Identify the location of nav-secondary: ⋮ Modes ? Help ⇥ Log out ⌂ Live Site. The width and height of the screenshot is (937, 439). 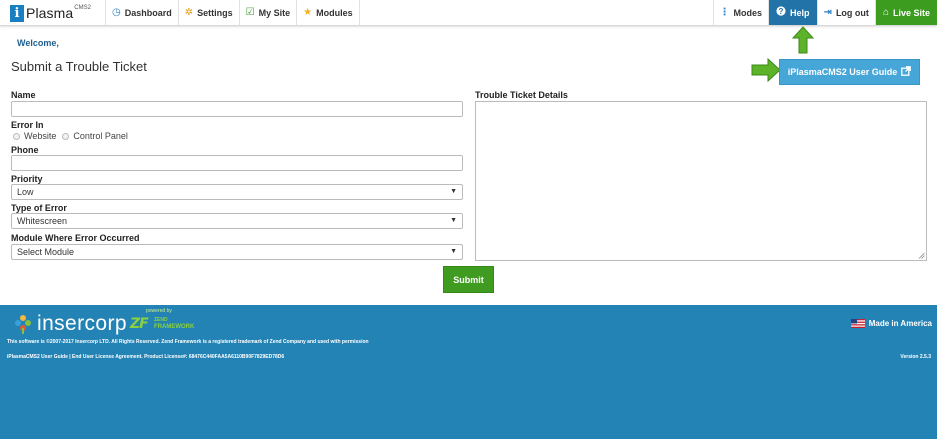
(824, 12).